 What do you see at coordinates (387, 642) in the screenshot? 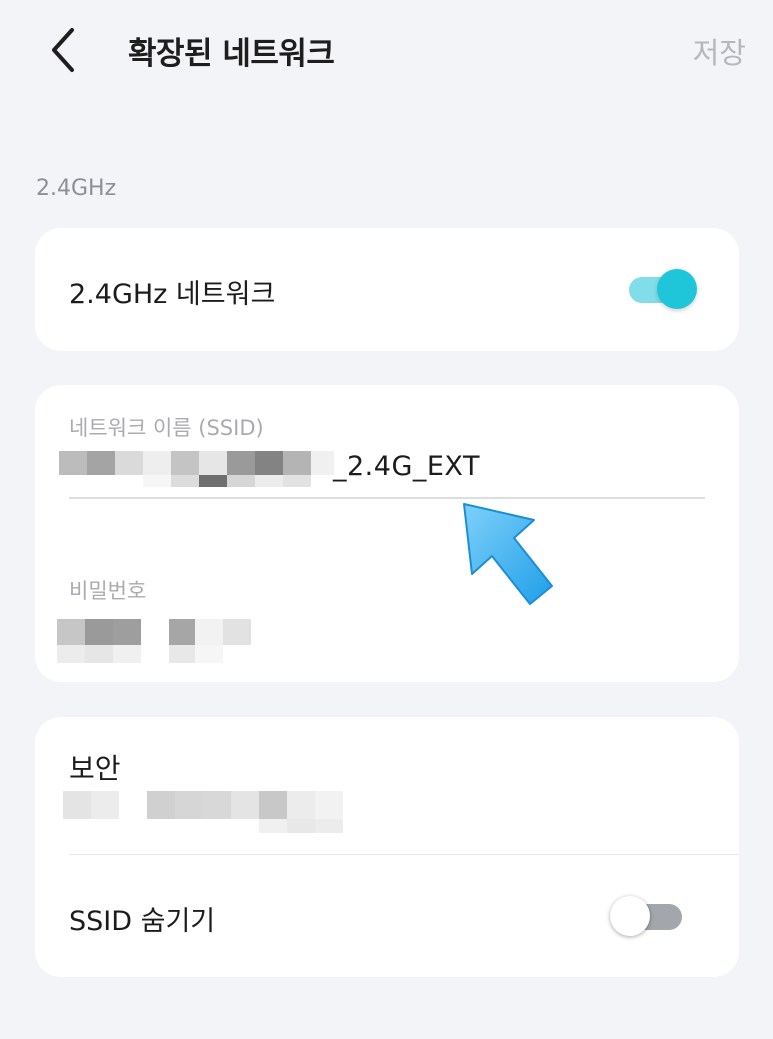
I see `password-input` at bounding box center [387, 642].